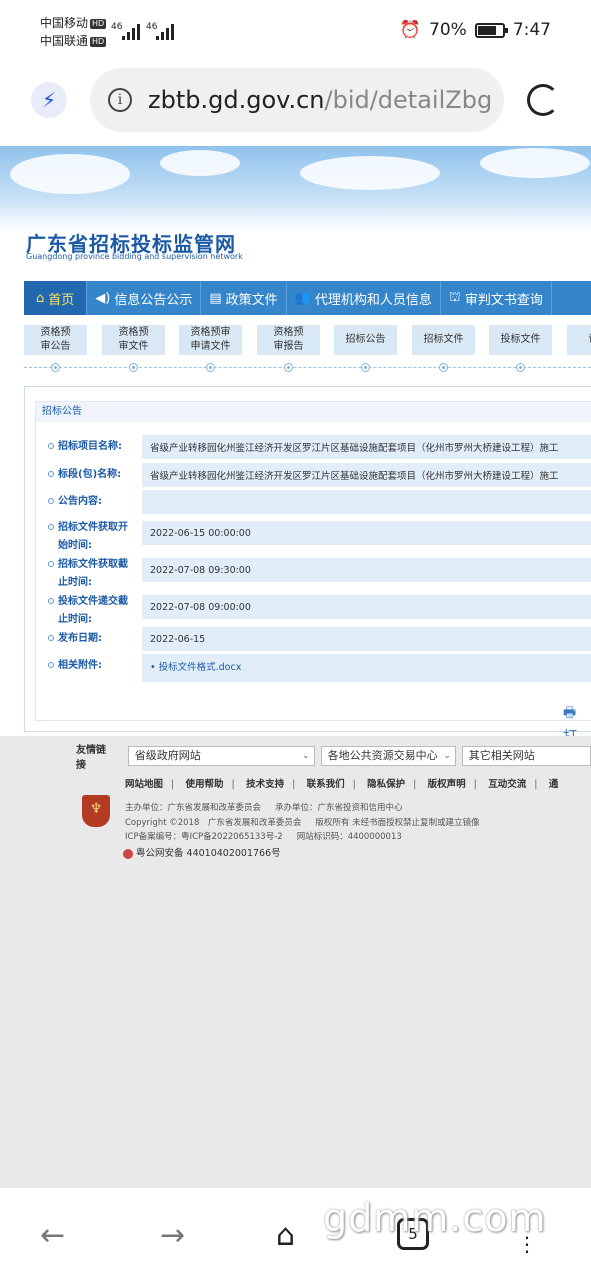 The image size is (591, 1280). What do you see at coordinates (73, 23) in the screenshot?
I see `carrier-1: 中国移动 HD` at bounding box center [73, 23].